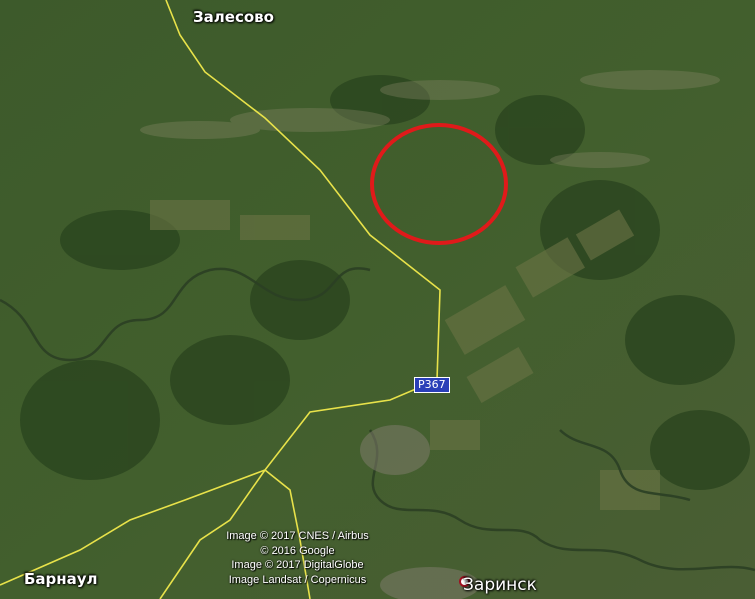 Image resolution: width=755 pixels, height=599 pixels. What do you see at coordinates (297, 536) in the screenshot?
I see `credit-line: Image © 2017 CNES / Airbus` at bounding box center [297, 536].